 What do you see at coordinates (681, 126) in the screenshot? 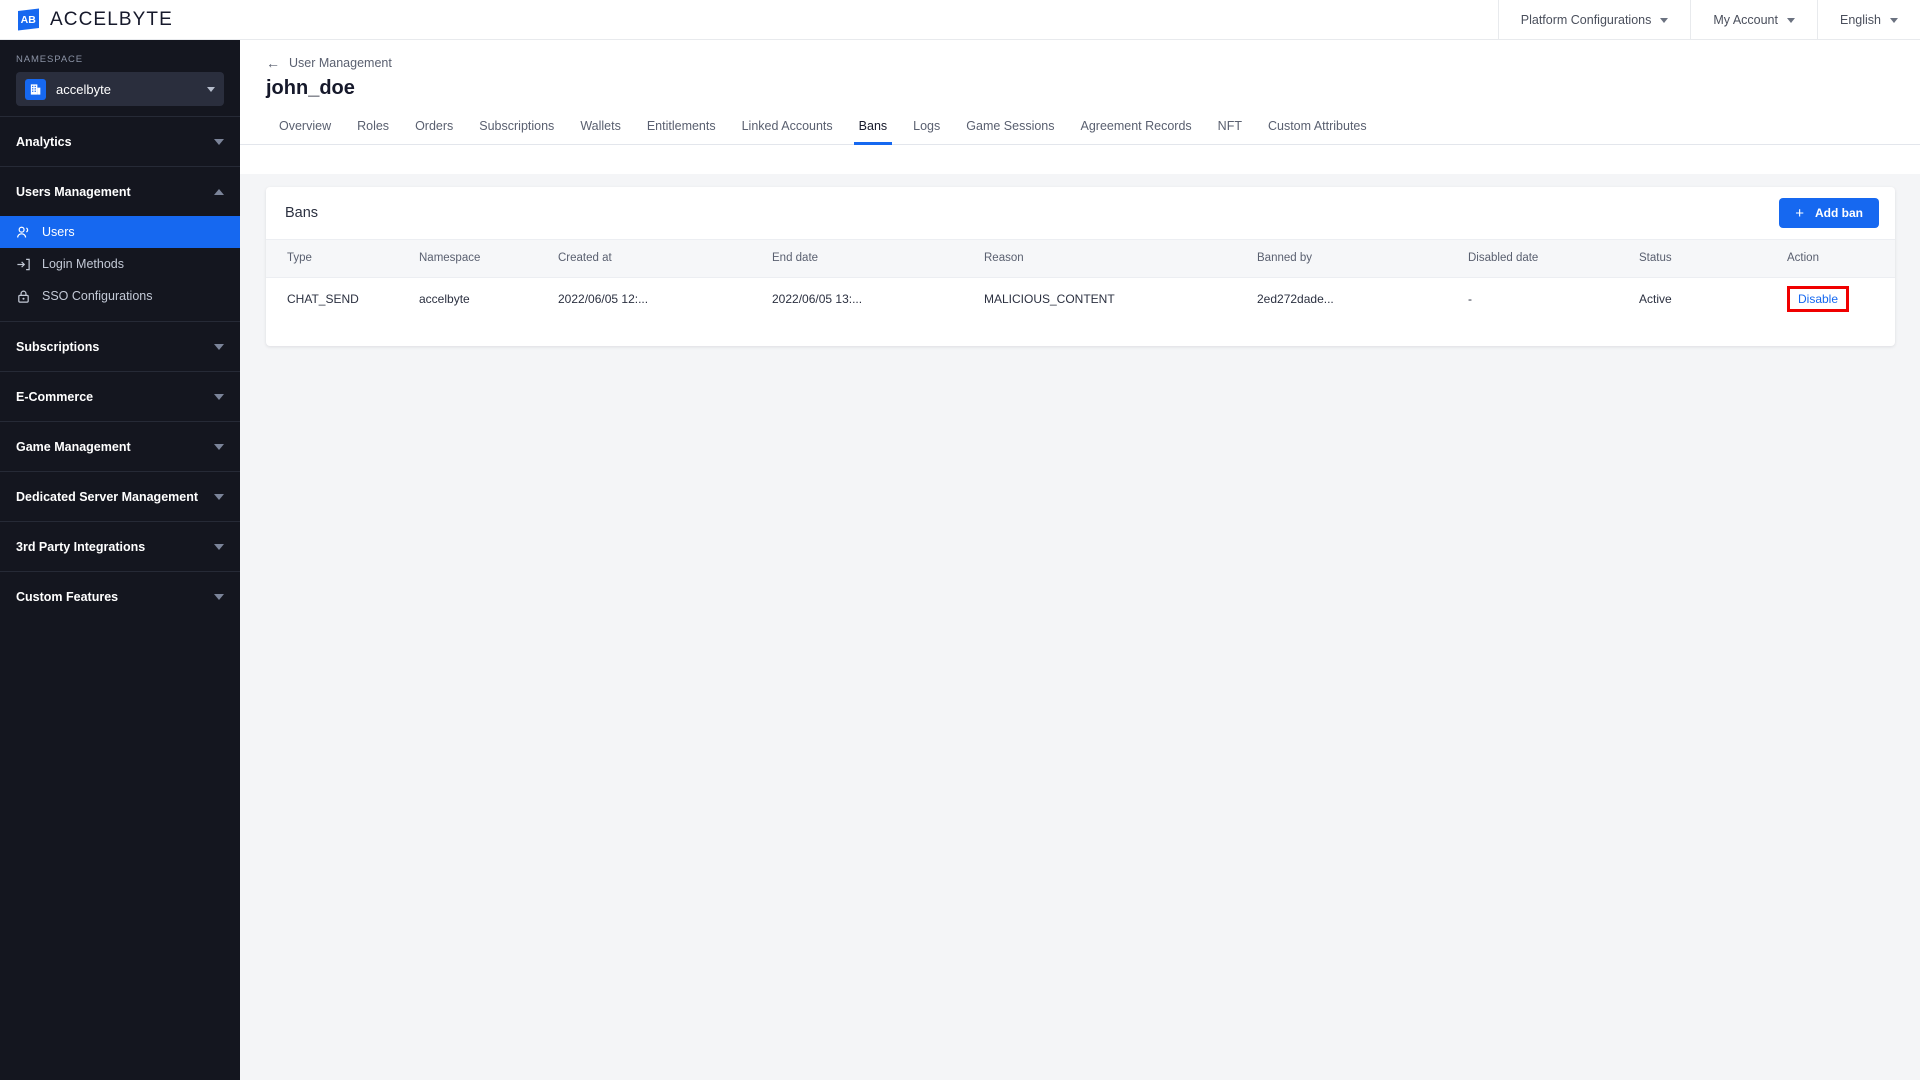
I see `tab-entitlements-label: Entitlements` at bounding box center [681, 126].